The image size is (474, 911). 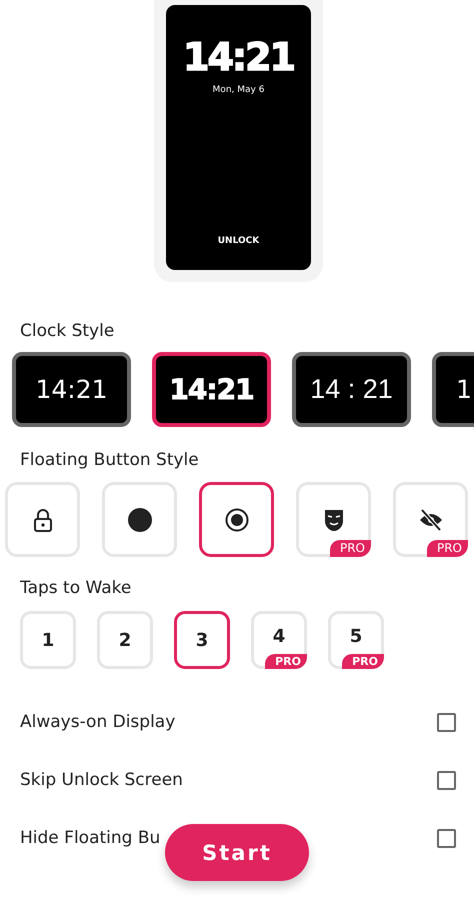 I want to click on section-title: Floating Button Style, so click(x=110, y=460).